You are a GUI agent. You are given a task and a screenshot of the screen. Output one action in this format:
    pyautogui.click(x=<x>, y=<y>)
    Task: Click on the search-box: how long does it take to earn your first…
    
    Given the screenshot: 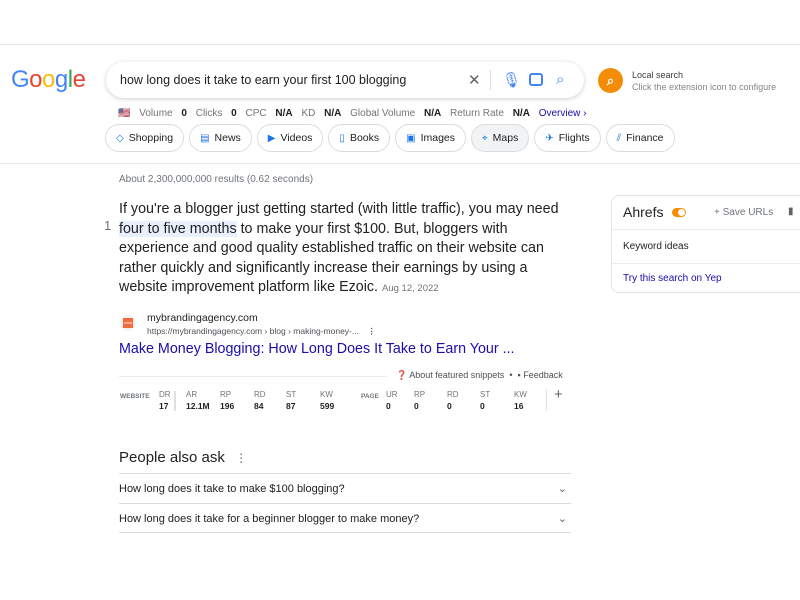 What is the action you would take?
    pyautogui.click(x=345, y=80)
    